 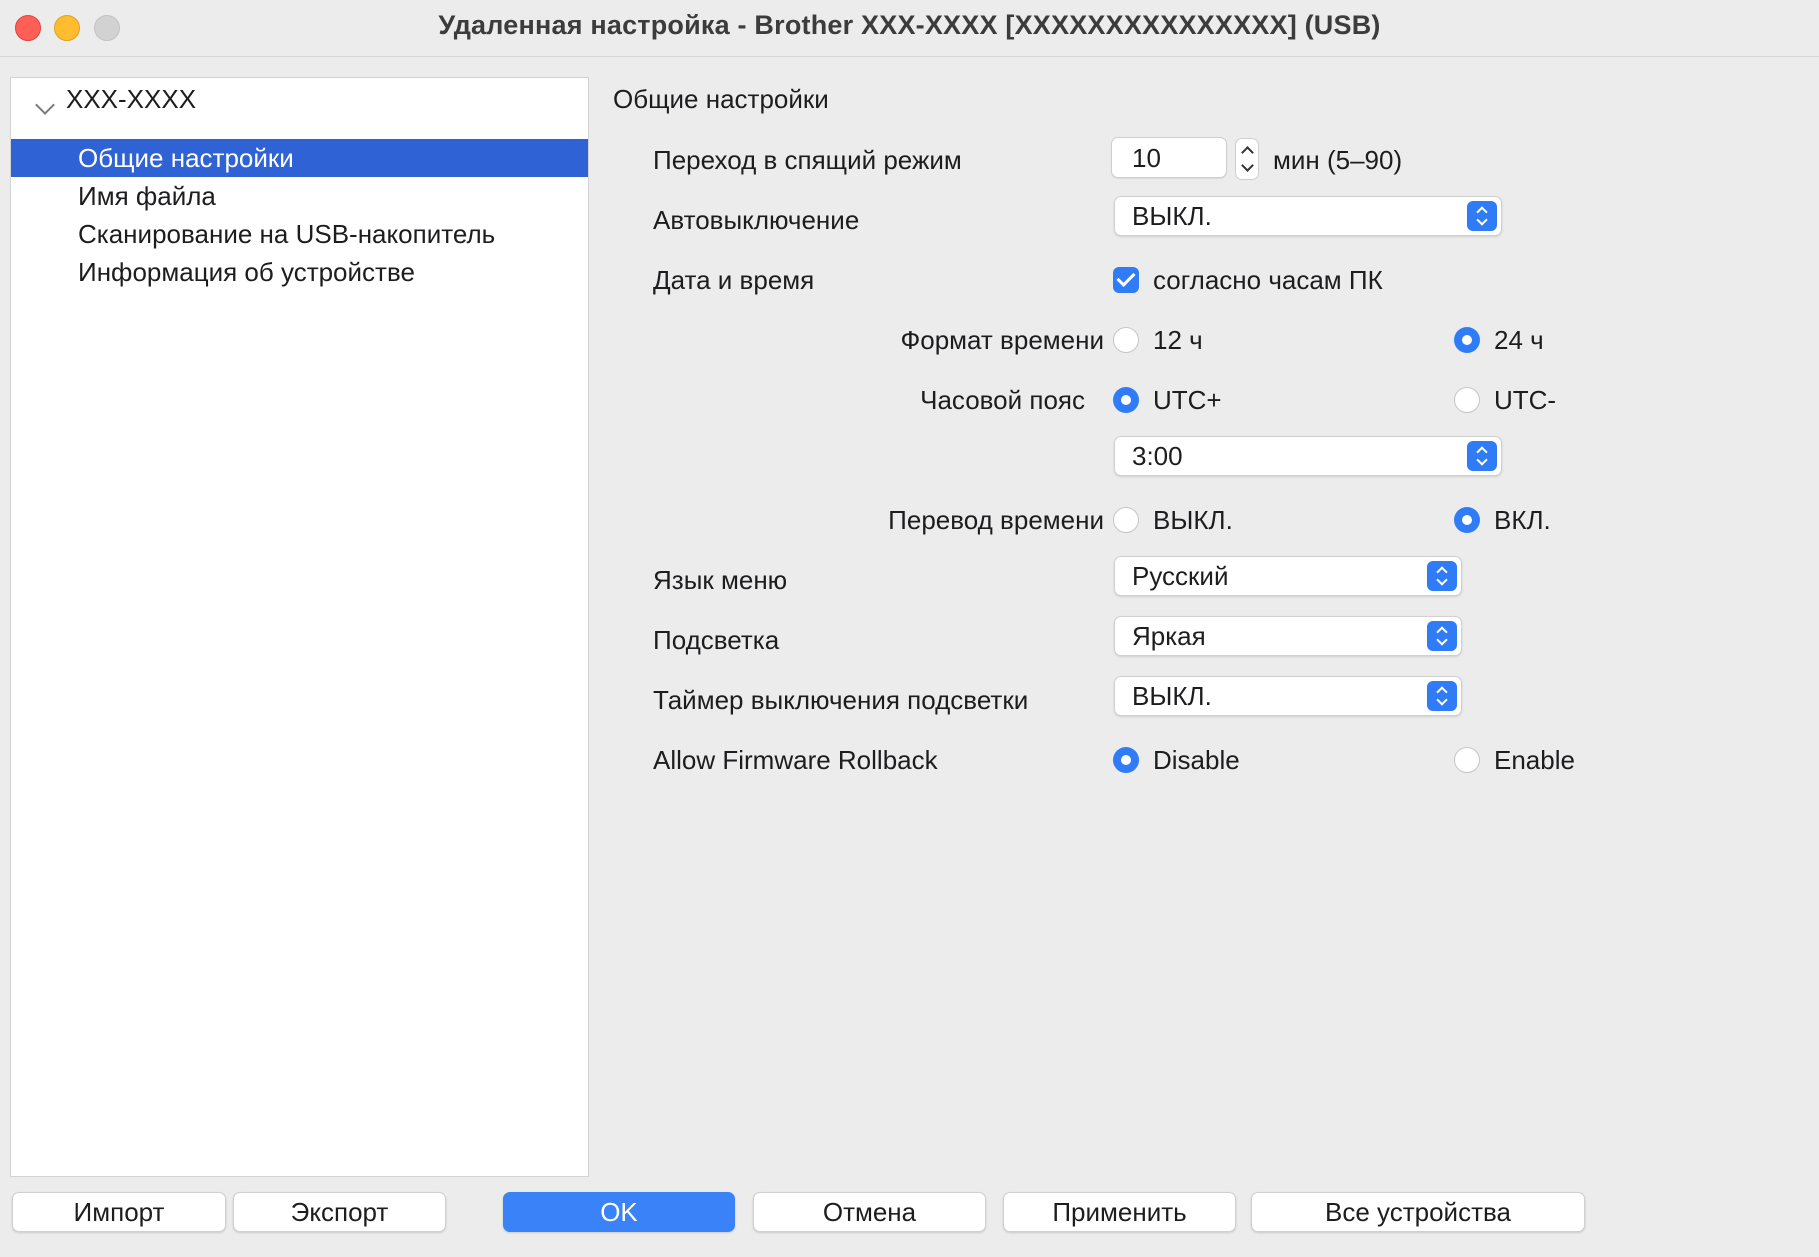 I want to click on sleep-label: Переход в спящий режим, so click(x=807, y=160).